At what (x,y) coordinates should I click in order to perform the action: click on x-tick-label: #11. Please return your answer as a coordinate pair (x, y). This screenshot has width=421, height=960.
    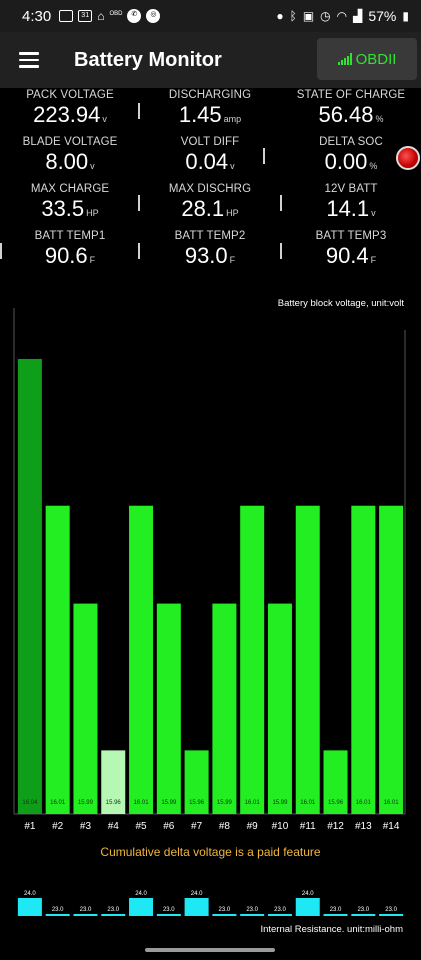
    Looking at the image, I should click on (308, 826).